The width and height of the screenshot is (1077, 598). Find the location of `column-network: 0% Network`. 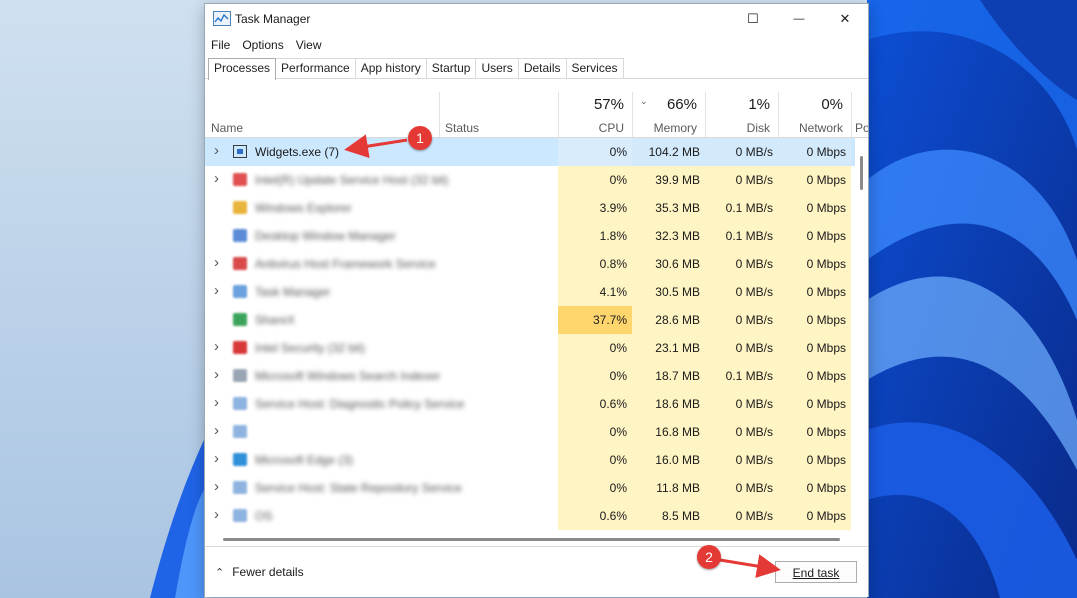

column-network: 0% Network is located at coordinates (814, 114).